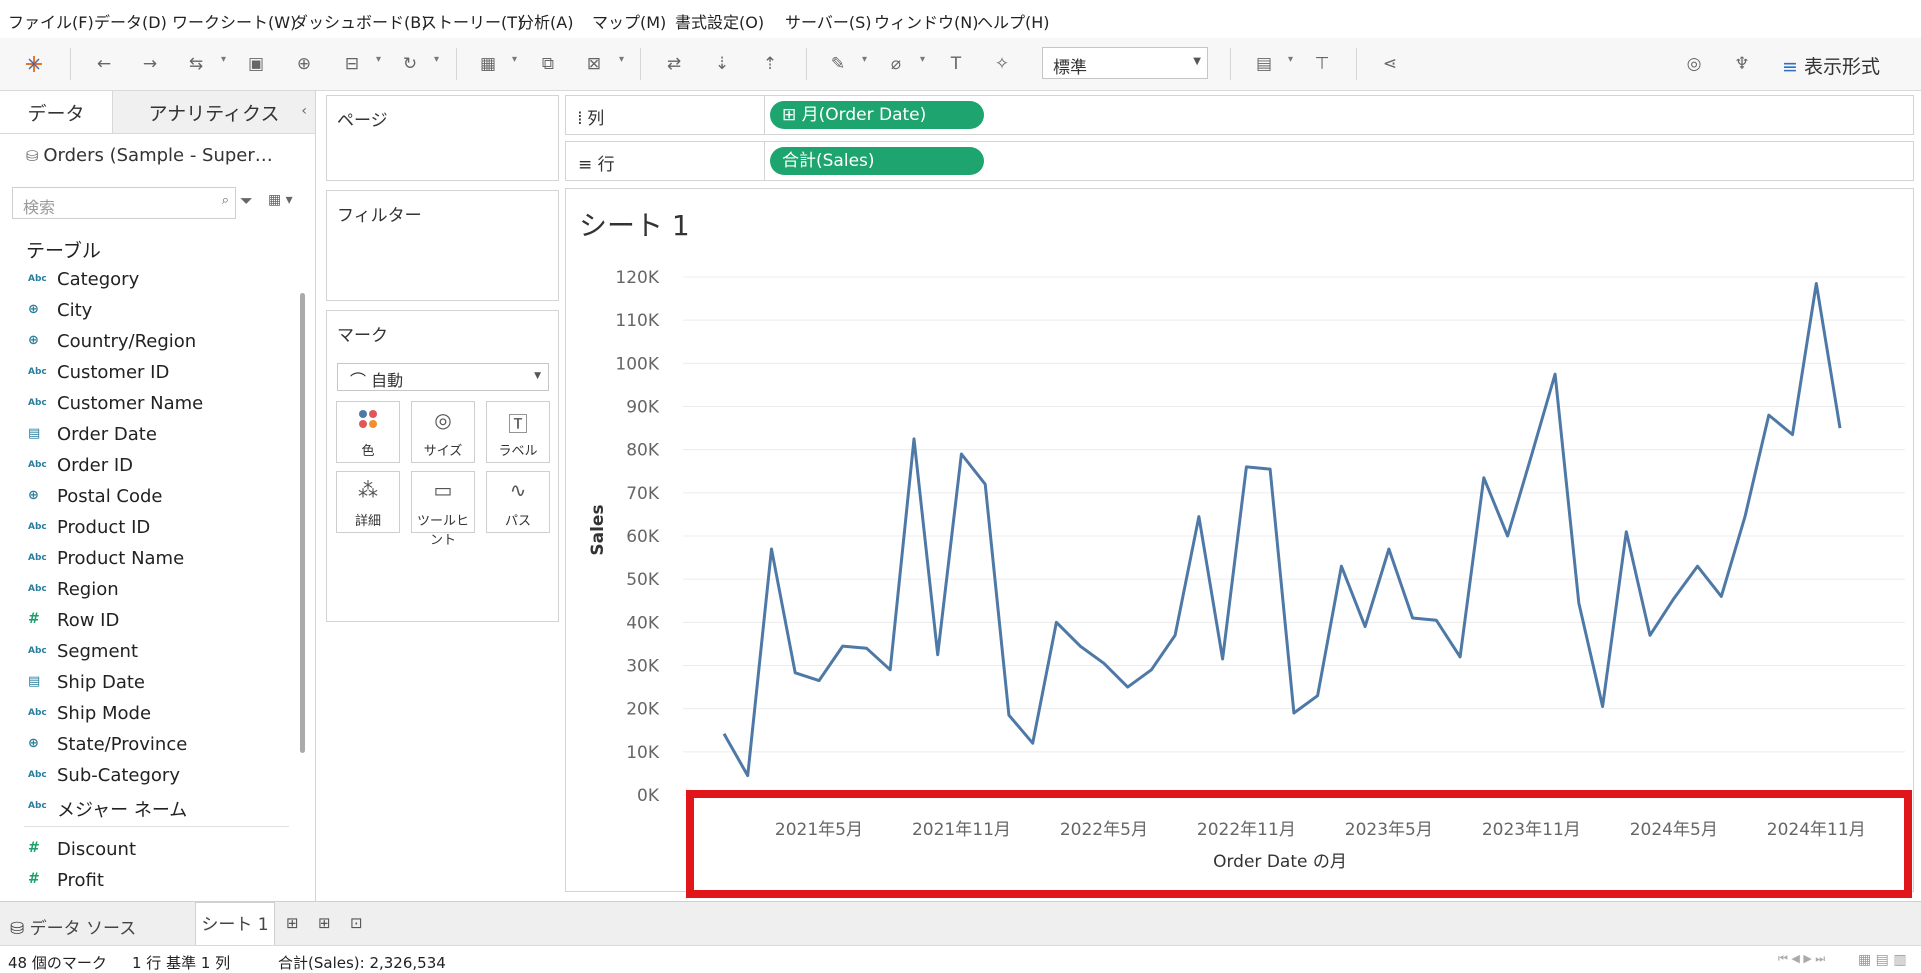 This screenshot has width=1921, height=973. Describe the element at coordinates (57, 963) in the screenshot. I see `status-marks: 48 個のマーク` at that location.